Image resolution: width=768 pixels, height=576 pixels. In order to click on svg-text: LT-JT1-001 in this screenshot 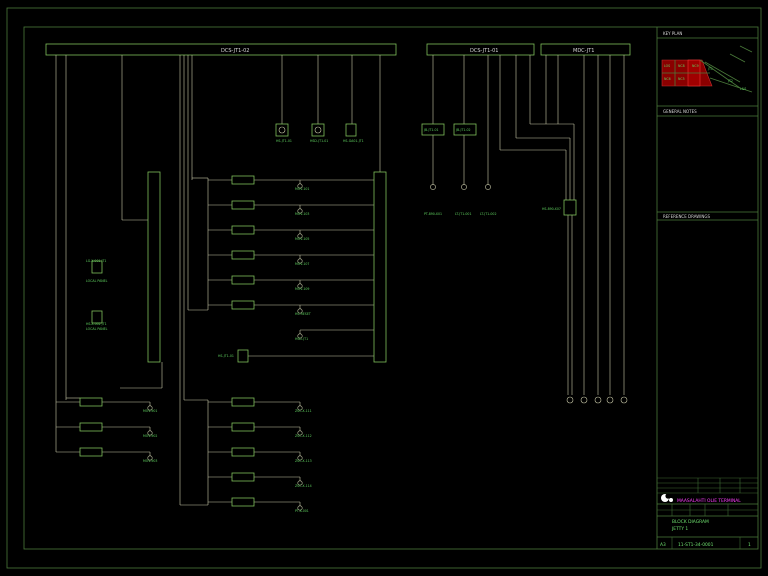, I will do `click(463, 214)`.